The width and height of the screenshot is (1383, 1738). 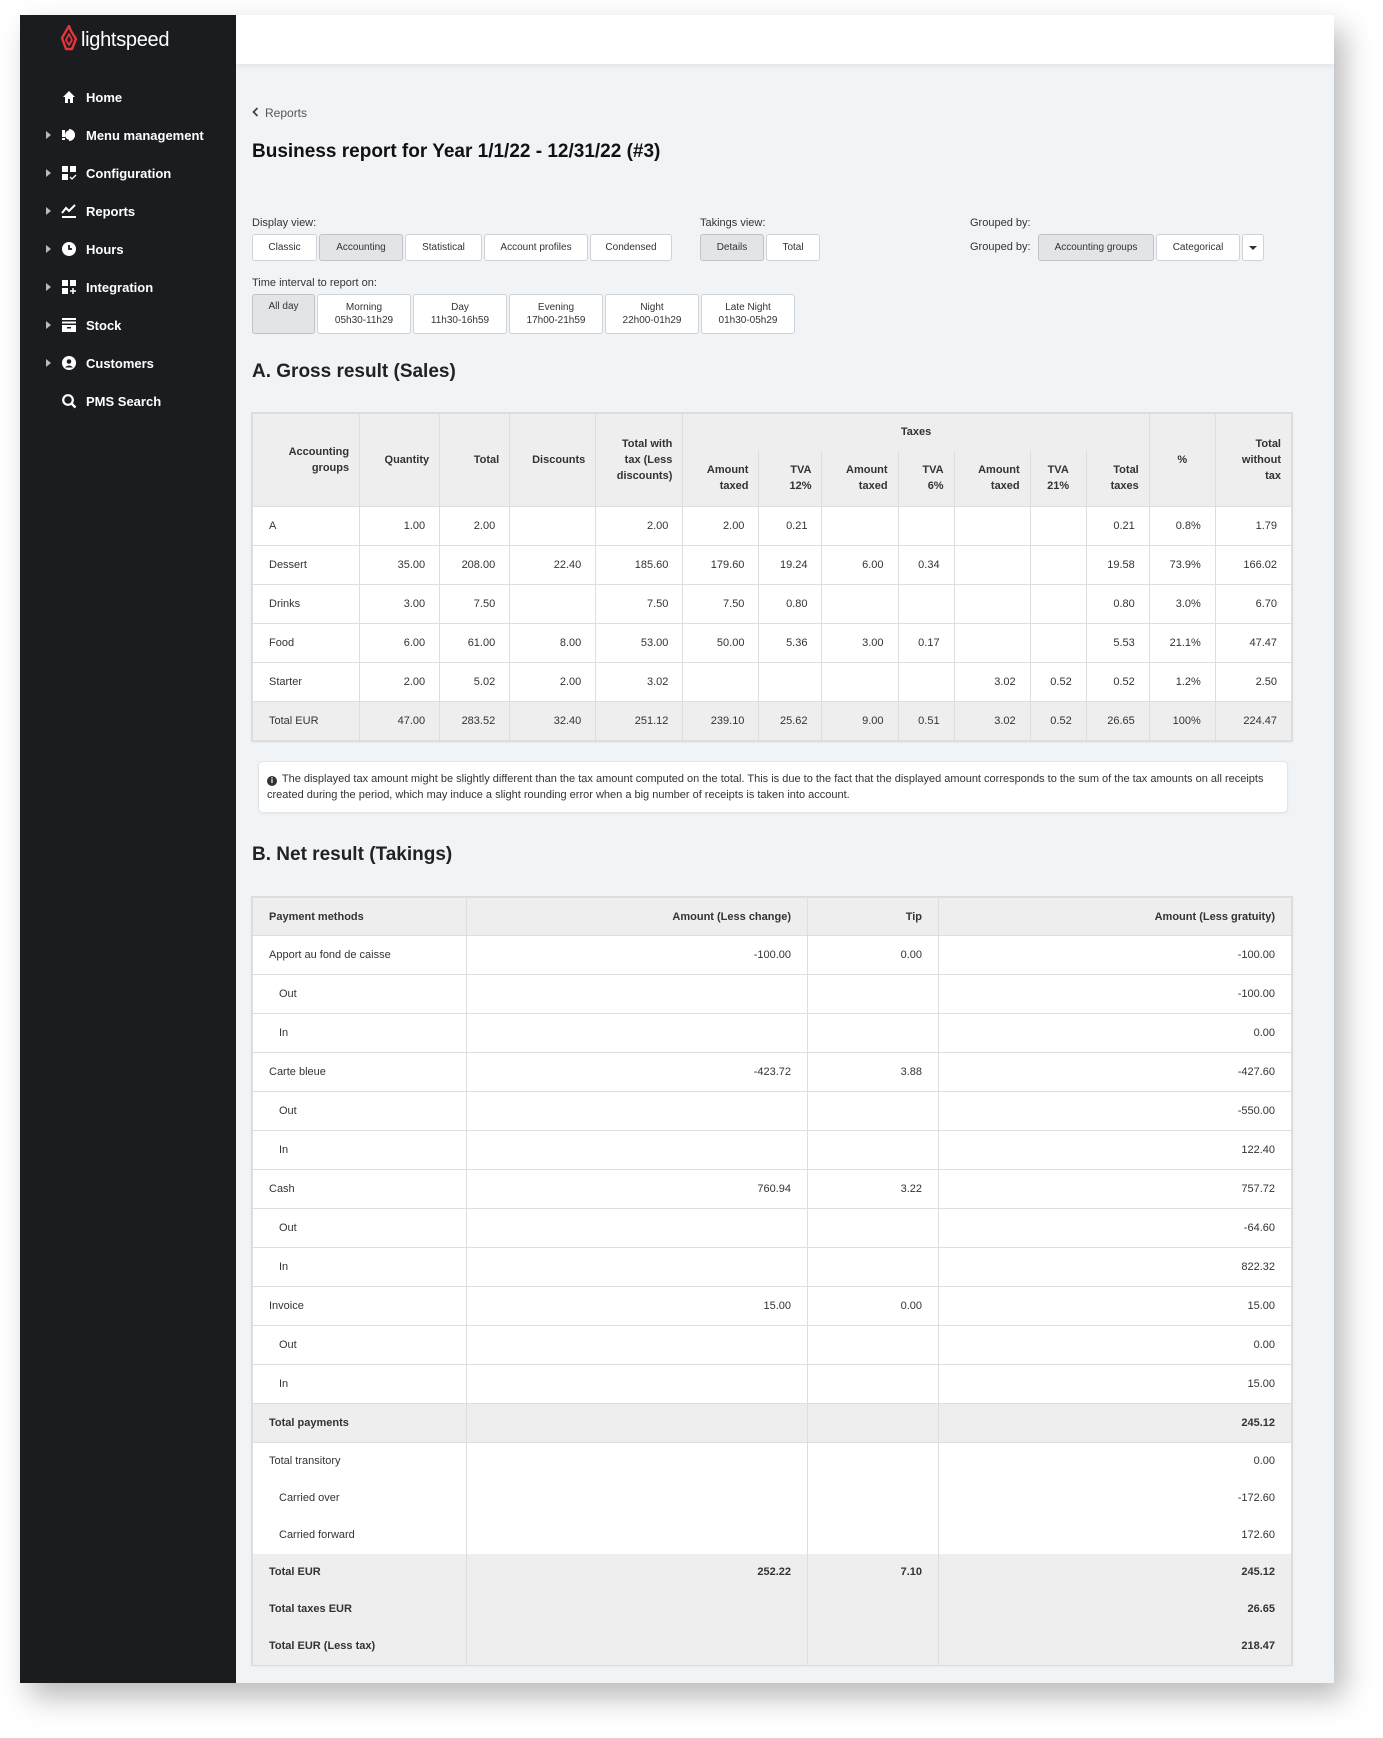 What do you see at coordinates (69, 363) in the screenshot?
I see `user-icon` at bounding box center [69, 363].